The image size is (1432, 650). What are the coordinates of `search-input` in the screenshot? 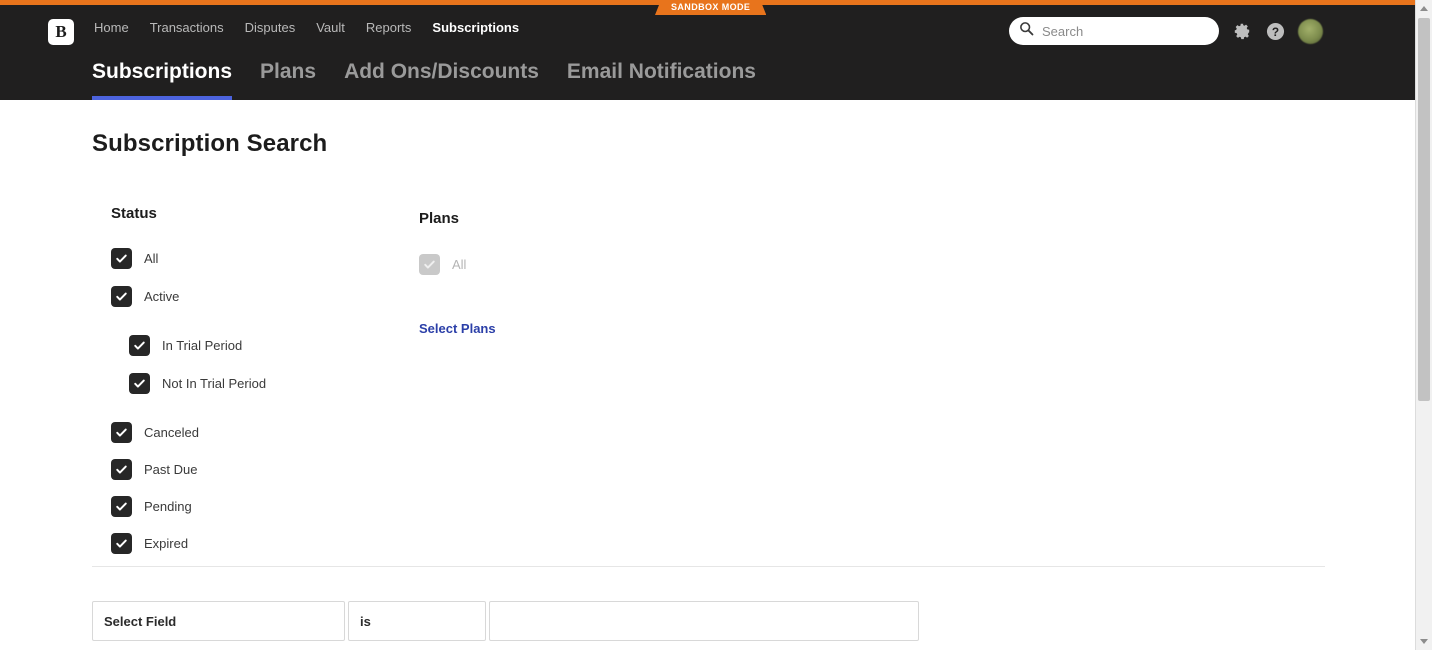 It's located at (1125, 31).